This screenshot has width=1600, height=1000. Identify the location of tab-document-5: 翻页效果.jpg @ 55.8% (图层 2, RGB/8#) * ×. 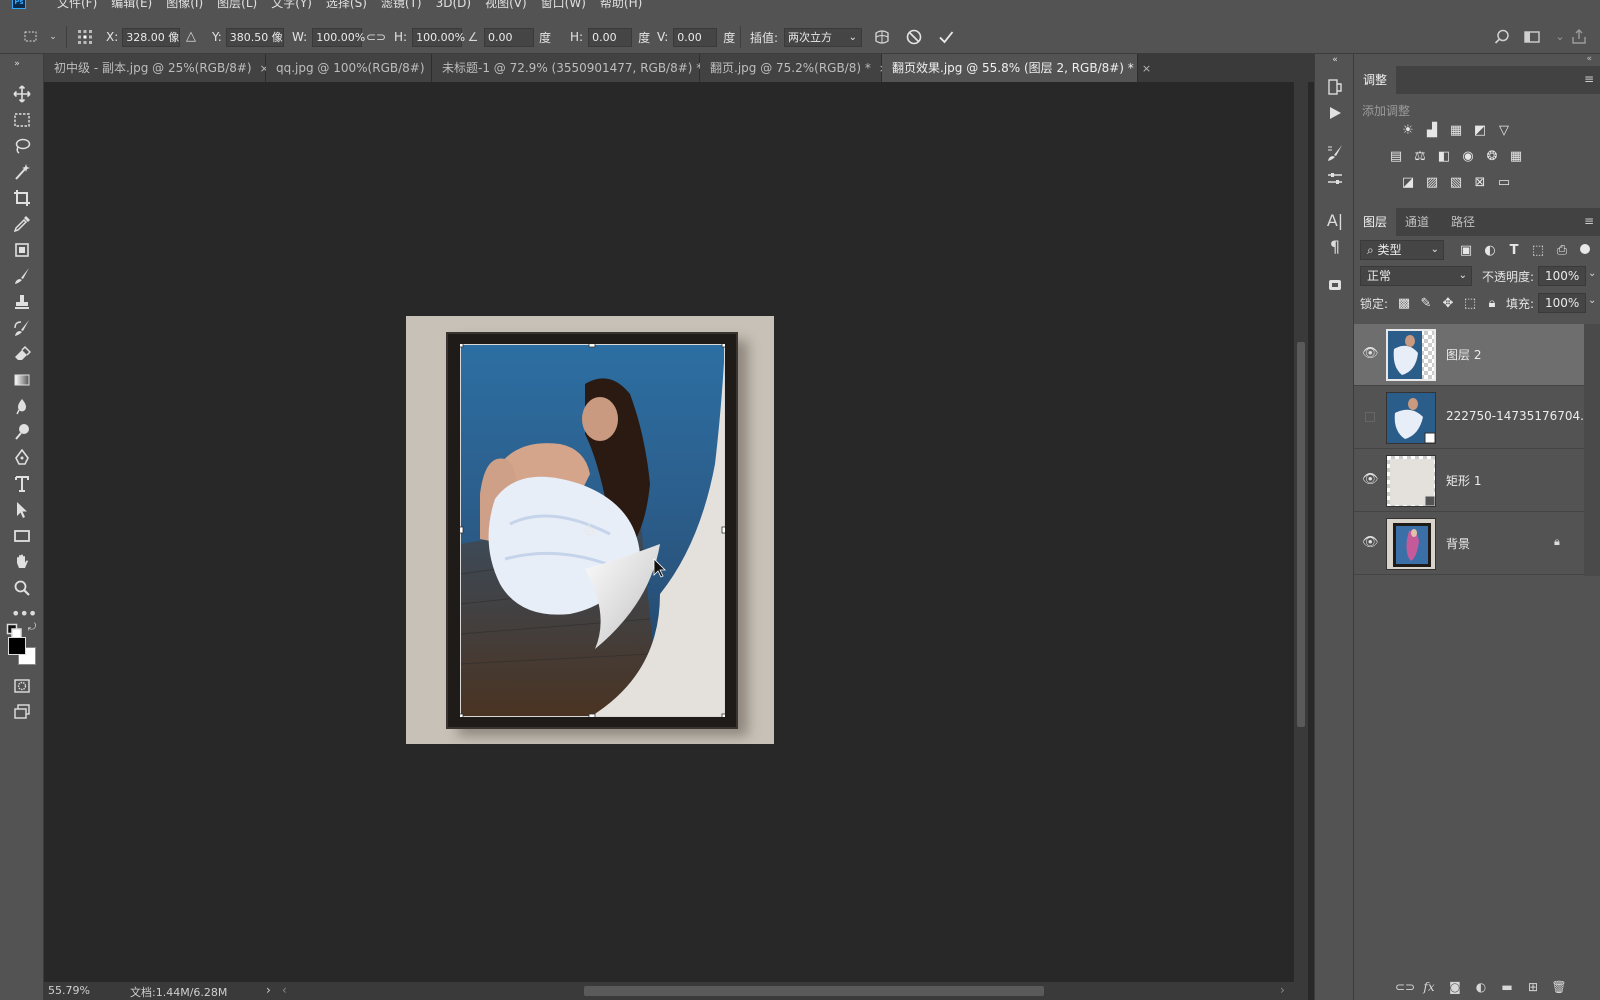
(1016, 68).